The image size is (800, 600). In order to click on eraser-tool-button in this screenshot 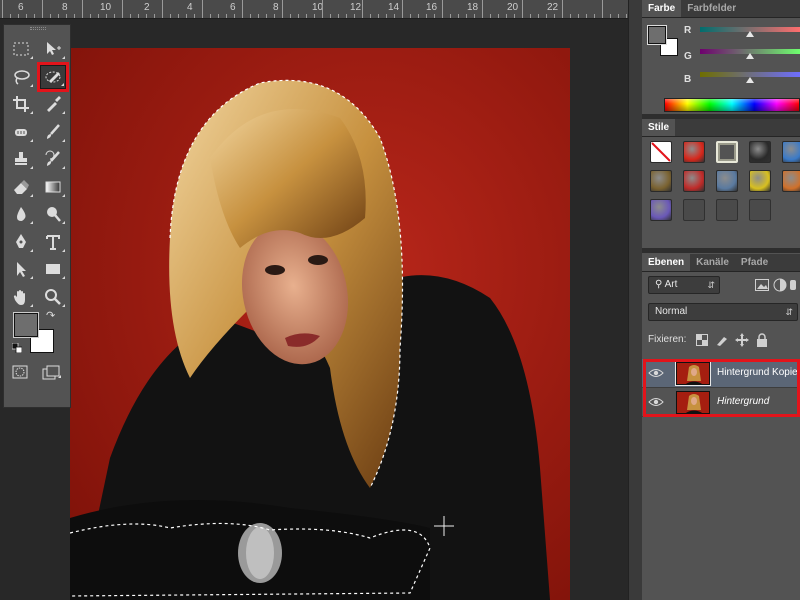, I will do `click(21, 187)`.